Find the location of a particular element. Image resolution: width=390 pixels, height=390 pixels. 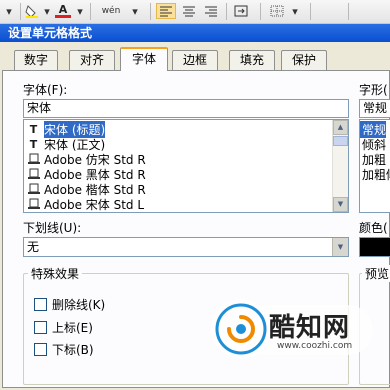

merge-cells-icon is located at coordinates (241, 11).